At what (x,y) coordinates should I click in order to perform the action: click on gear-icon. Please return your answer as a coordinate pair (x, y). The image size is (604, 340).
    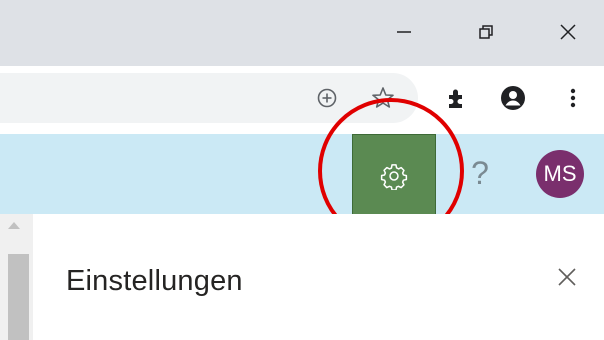
    Looking at the image, I should click on (394, 177).